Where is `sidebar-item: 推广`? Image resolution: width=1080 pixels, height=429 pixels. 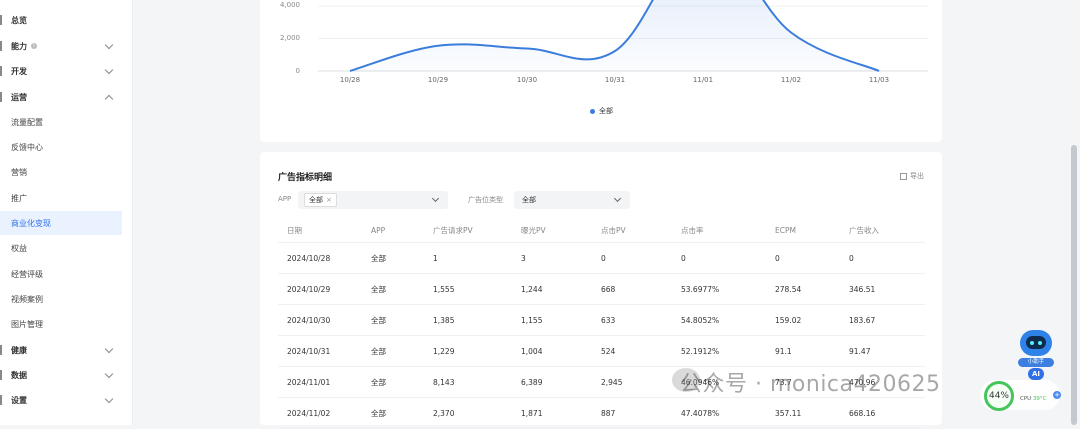
sidebar-item: 推广 is located at coordinates (61, 198).